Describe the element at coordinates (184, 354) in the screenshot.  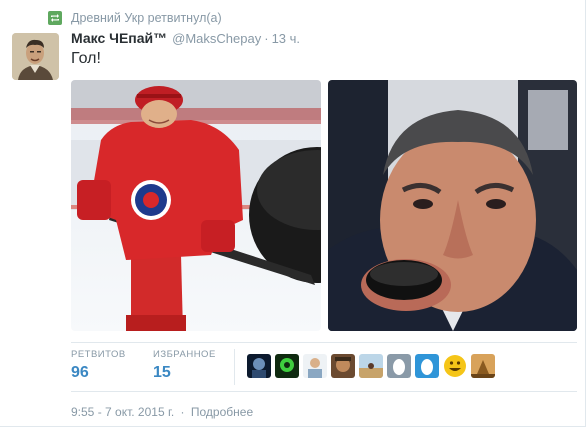
I see `favorites-label: ИЗБРАННОЕ` at that location.